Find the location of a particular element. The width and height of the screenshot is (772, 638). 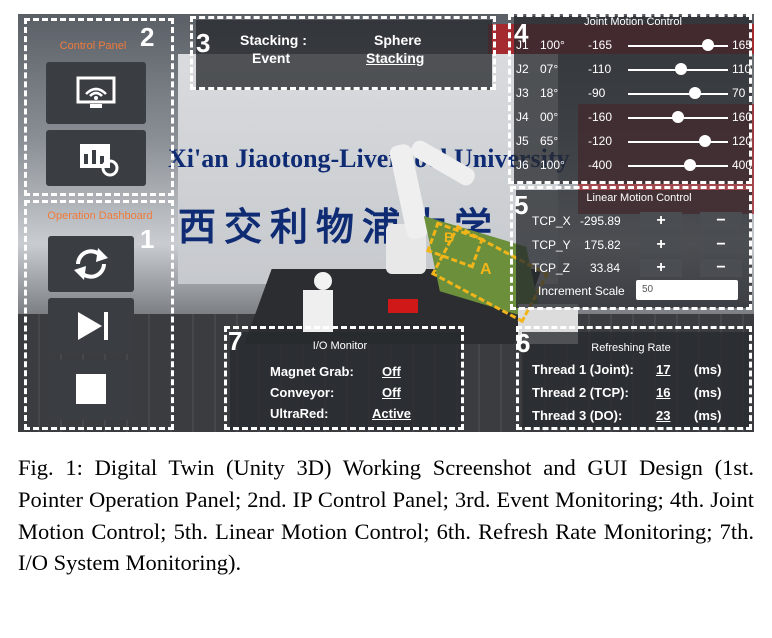

io-panel-number: 7 is located at coordinates (235, 341).